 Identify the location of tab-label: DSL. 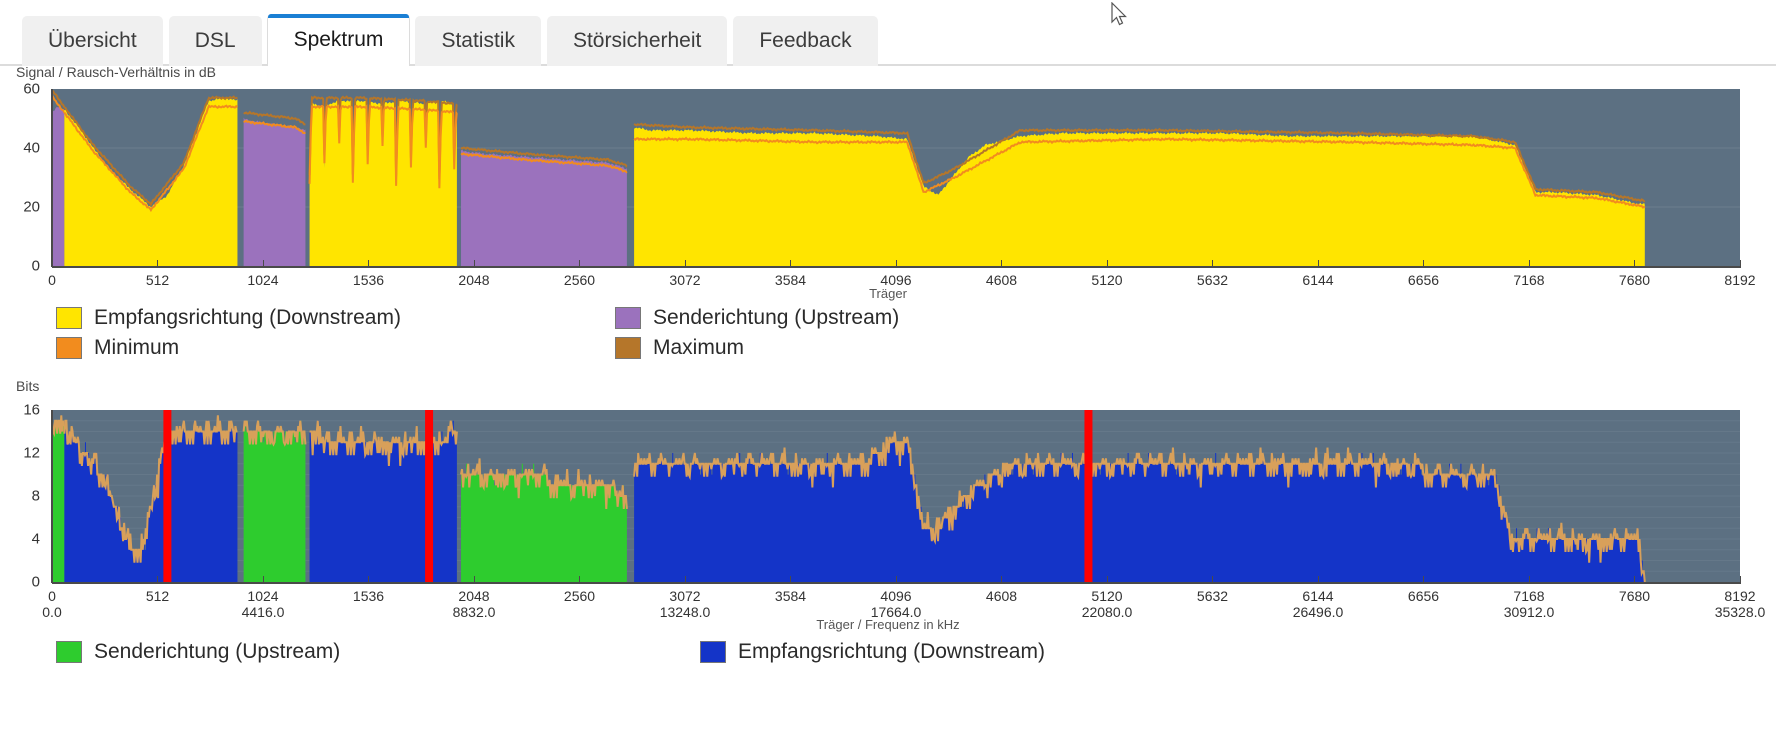
(215, 40).